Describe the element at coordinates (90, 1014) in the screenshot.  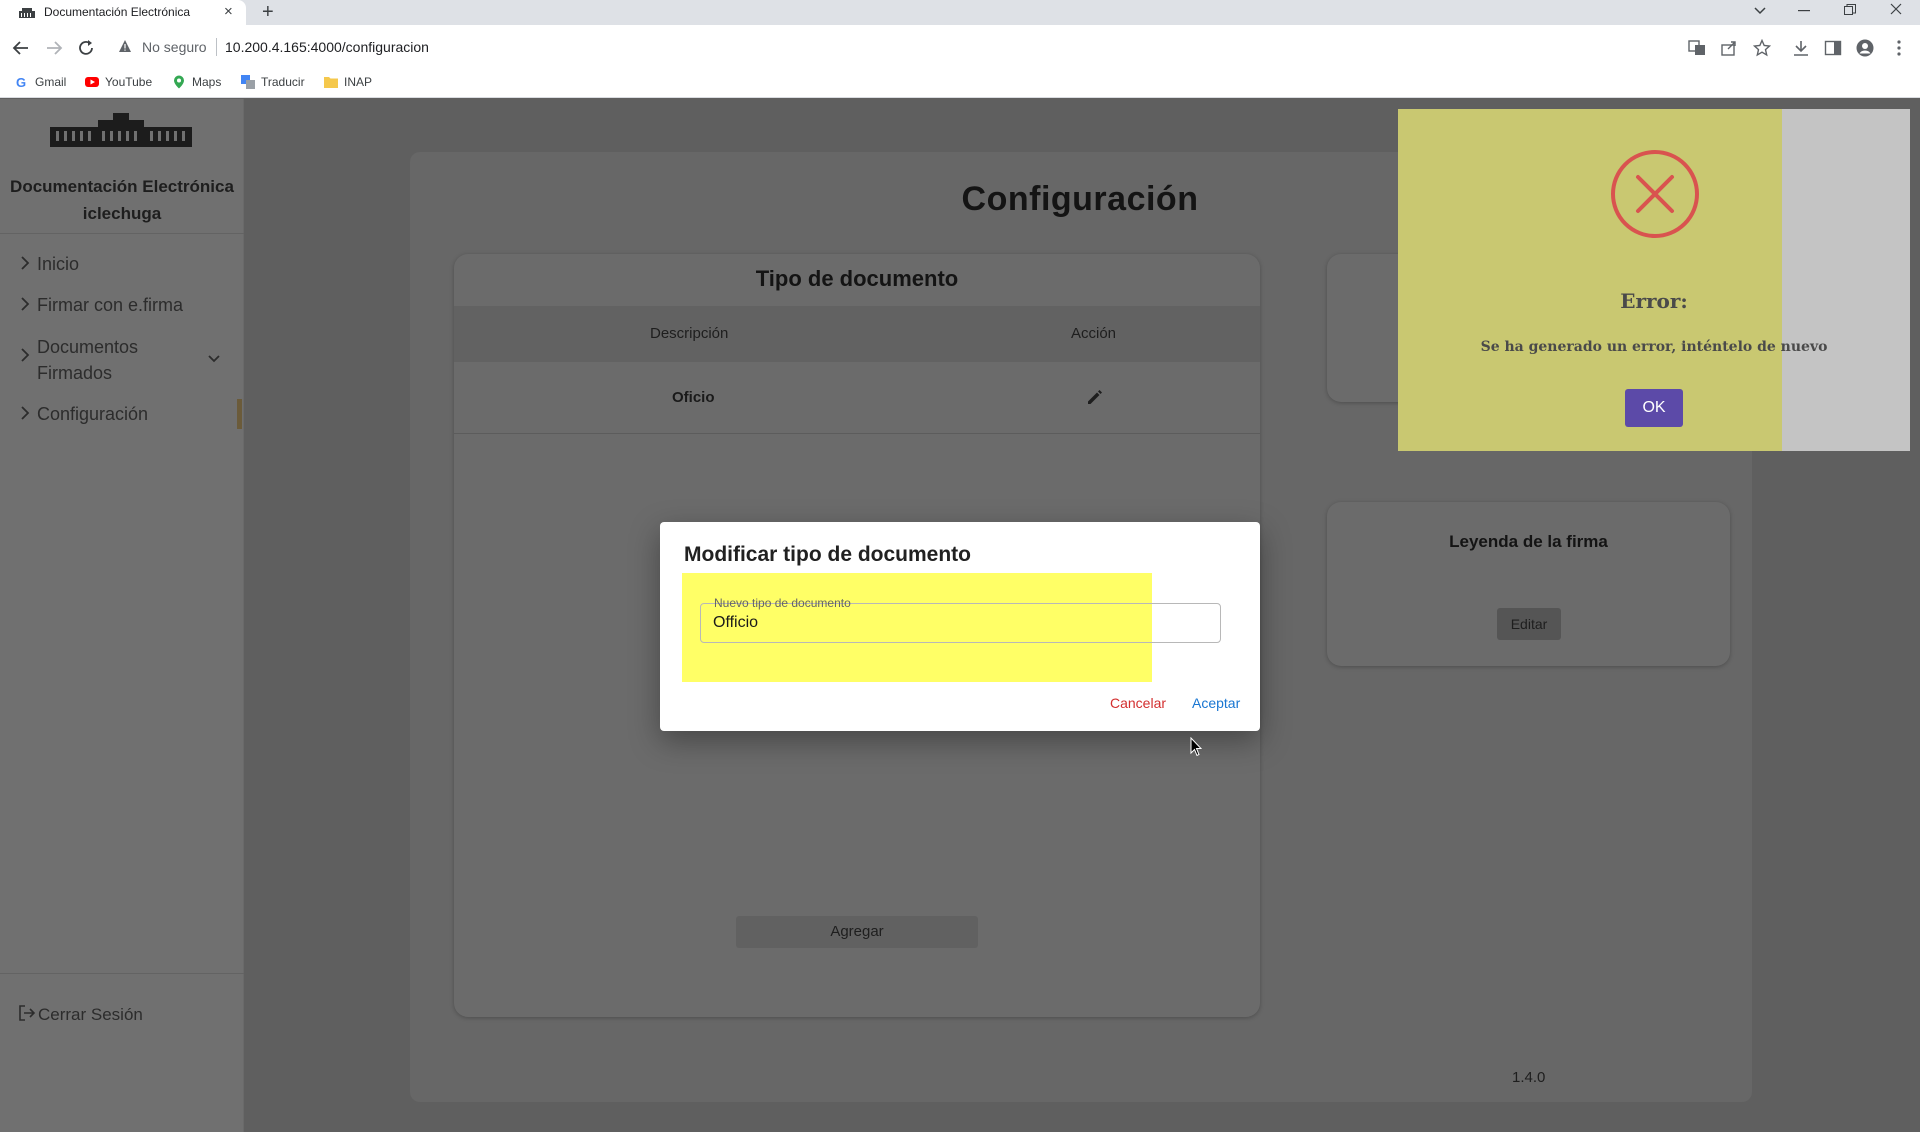
I see `logout-label: Cerrar Sesión` at that location.